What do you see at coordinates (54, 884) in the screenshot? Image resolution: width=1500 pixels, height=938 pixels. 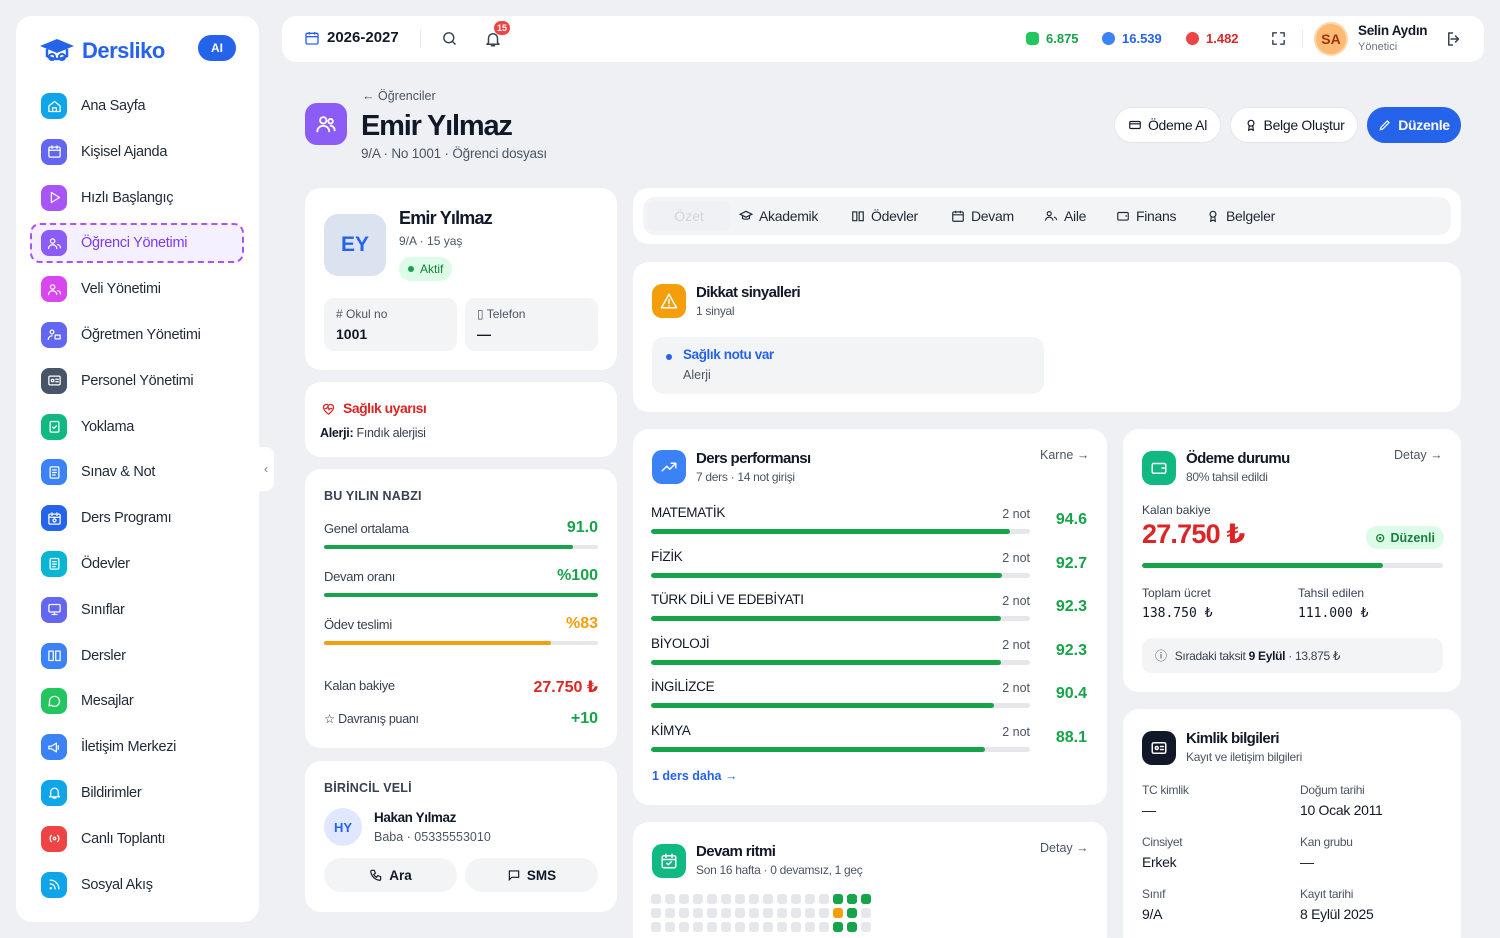 I see `rss-icon` at bounding box center [54, 884].